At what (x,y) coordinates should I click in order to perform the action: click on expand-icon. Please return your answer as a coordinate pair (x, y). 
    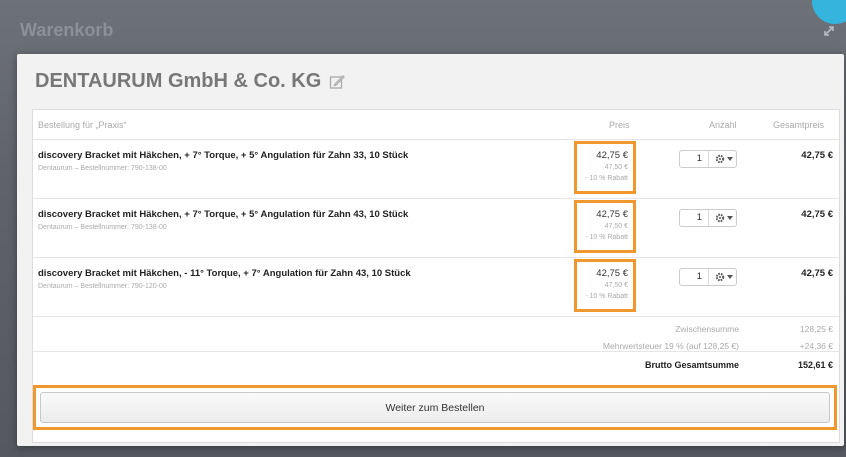
    Looking at the image, I should click on (829, 31).